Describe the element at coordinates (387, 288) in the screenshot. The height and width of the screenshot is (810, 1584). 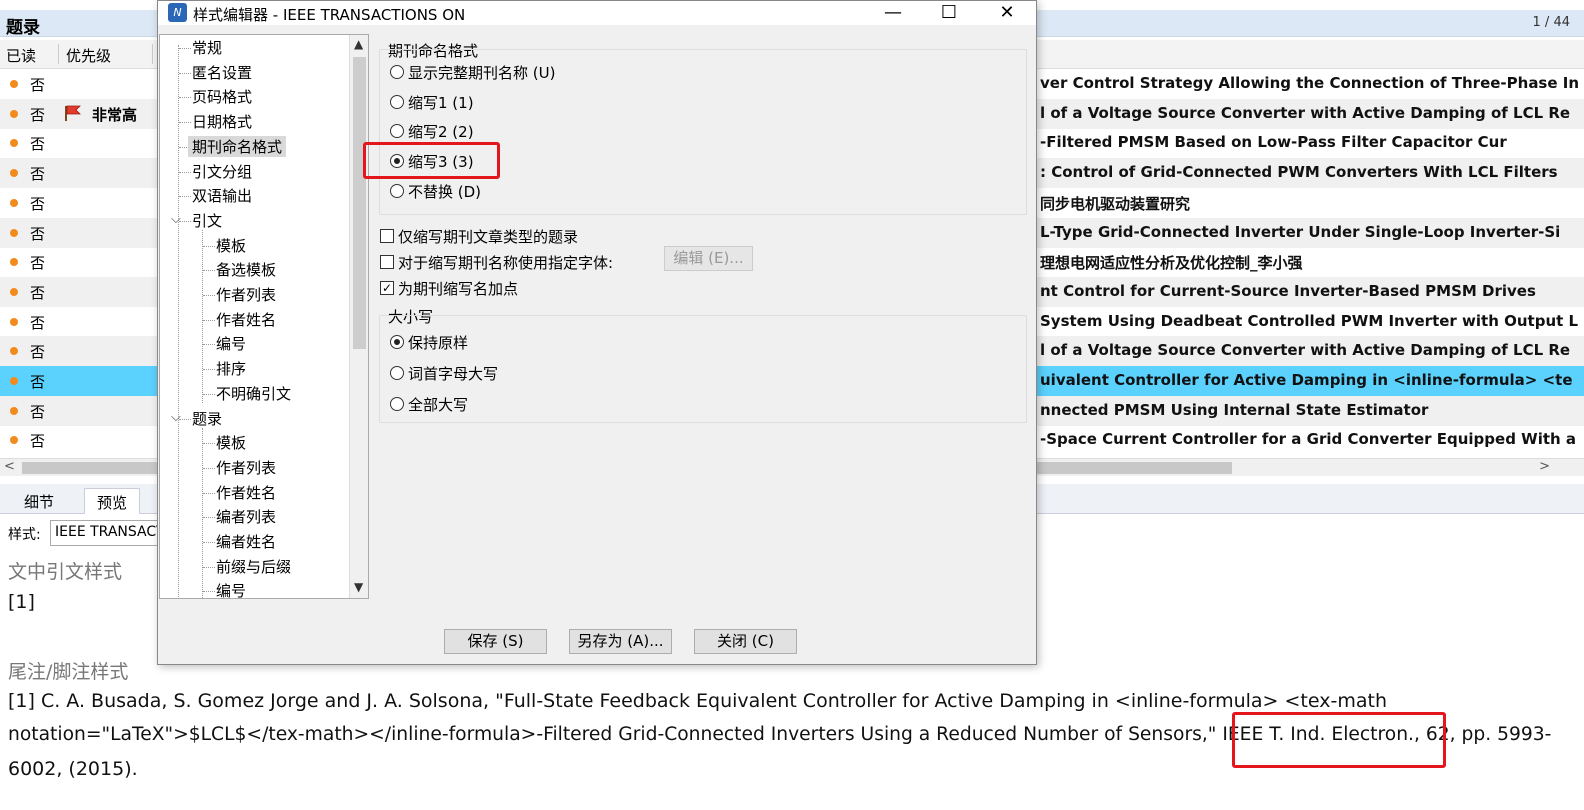
I see `add-period-checkbox: ✓` at that location.